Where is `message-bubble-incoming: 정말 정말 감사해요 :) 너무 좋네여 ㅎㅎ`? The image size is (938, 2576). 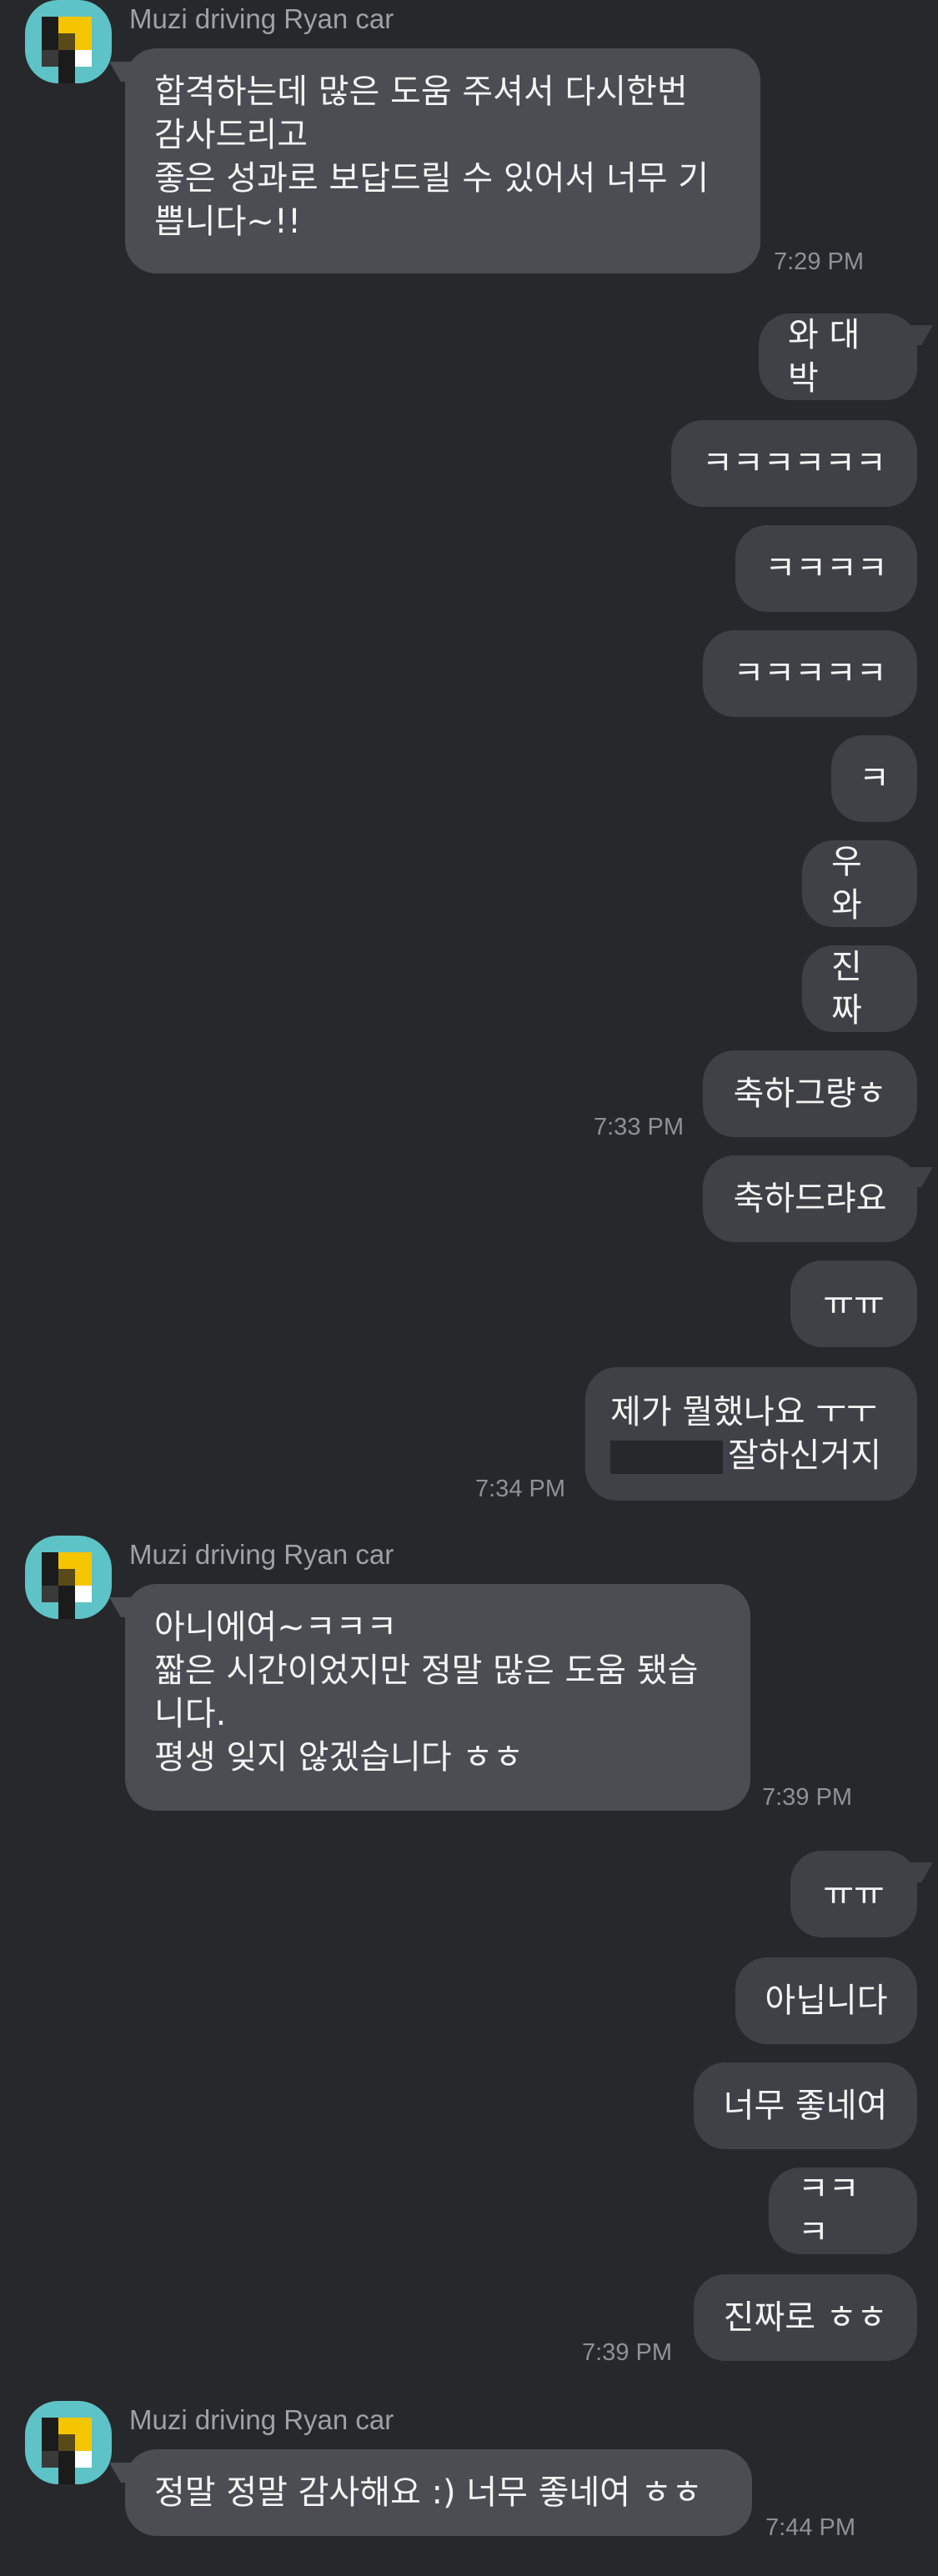
message-bubble-incoming: 정말 정말 감사해요 :) 너무 좋네여 ㅎㅎ is located at coordinates (439, 2492).